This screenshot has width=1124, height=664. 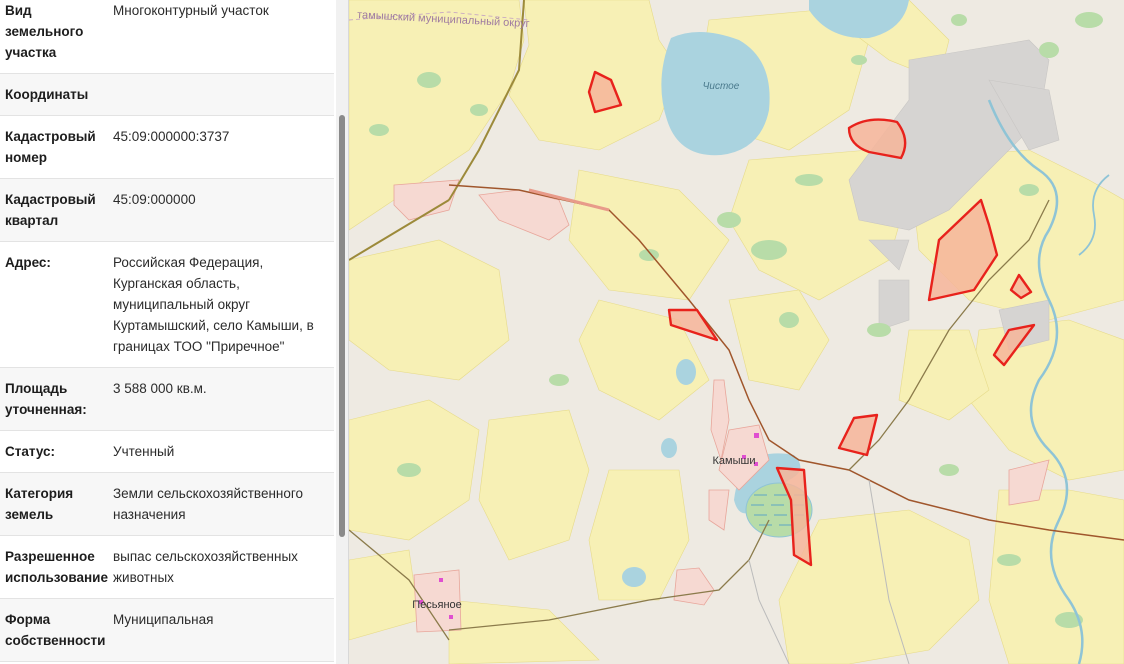 What do you see at coordinates (171, 136) in the screenshot?
I see `property-value: 45:09:000000:3737` at bounding box center [171, 136].